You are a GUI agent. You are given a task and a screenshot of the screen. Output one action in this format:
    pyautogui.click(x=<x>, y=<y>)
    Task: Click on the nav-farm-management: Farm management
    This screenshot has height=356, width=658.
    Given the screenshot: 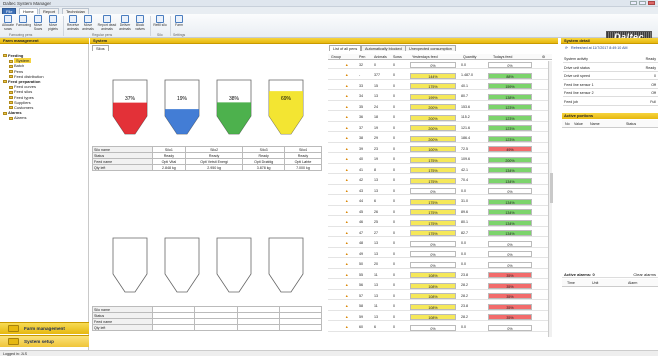 What is the action you would take?
    pyautogui.click(x=44, y=328)
    